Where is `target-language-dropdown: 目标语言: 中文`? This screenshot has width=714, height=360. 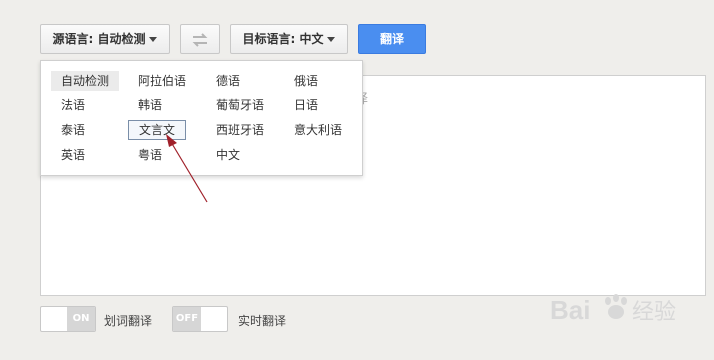
target-language-dropdown: 目标语言: 中文 is located at coordinates (289, 39).